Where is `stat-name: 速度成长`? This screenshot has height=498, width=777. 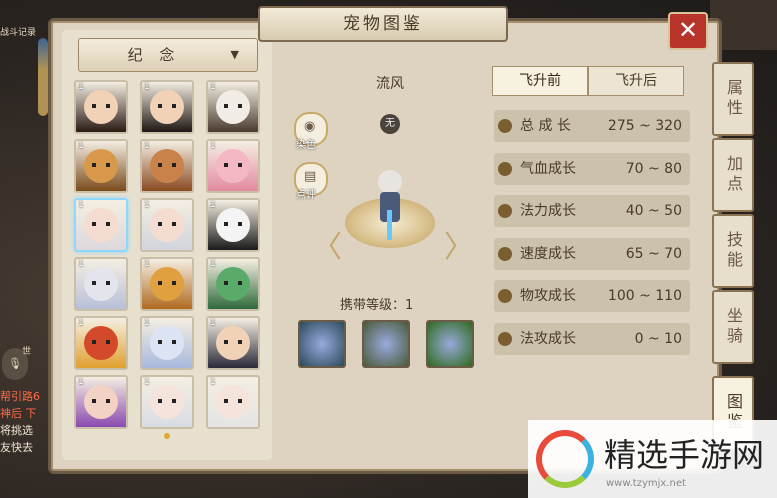 stat-name: 速度成长 is located at coordinates (548, 253).